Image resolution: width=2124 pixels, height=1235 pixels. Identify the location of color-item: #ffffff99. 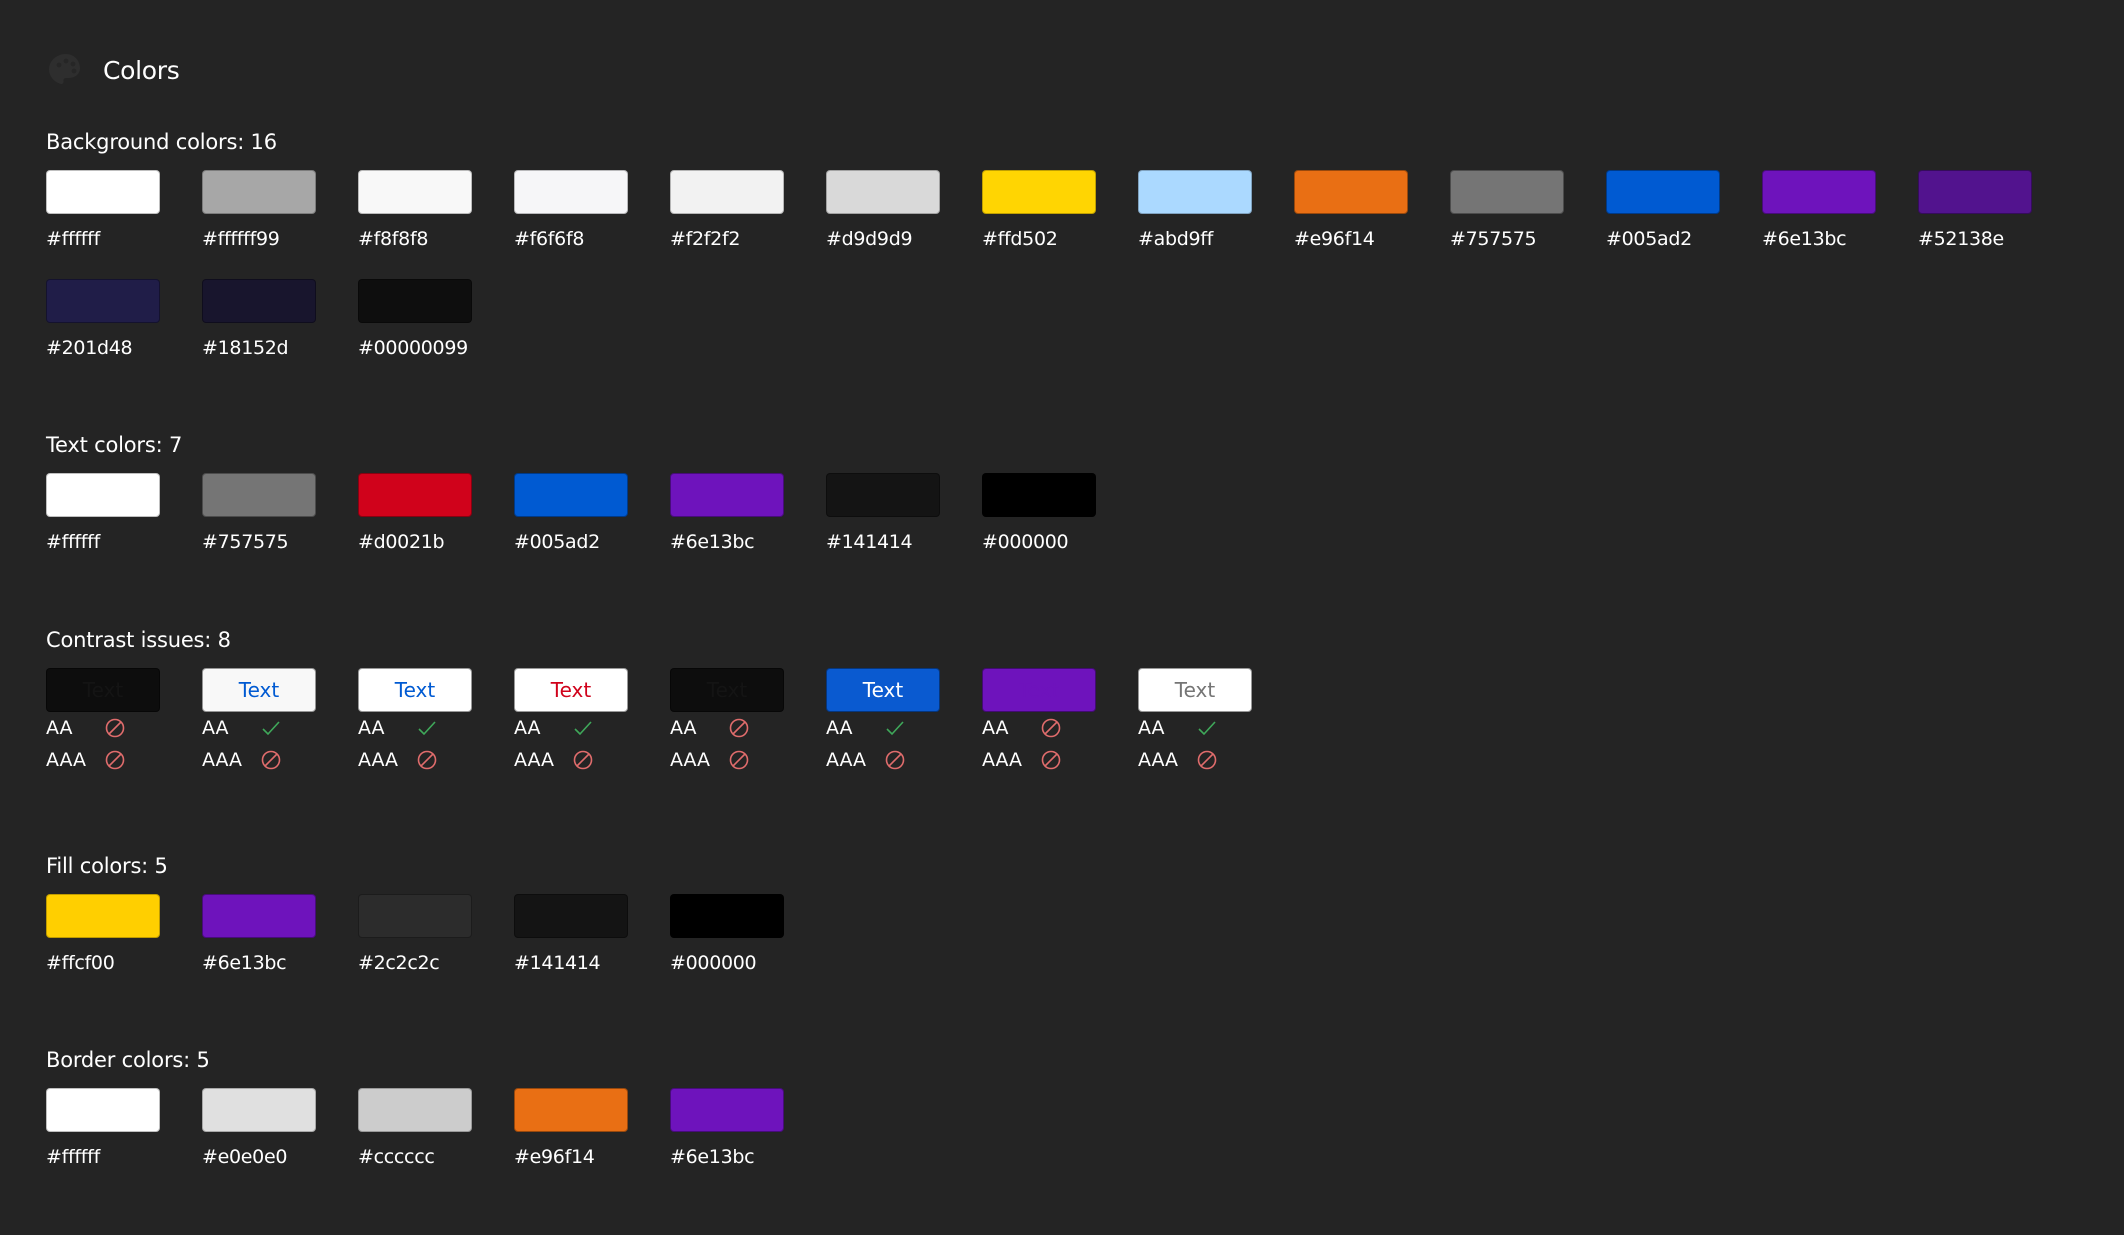
(280, 224).